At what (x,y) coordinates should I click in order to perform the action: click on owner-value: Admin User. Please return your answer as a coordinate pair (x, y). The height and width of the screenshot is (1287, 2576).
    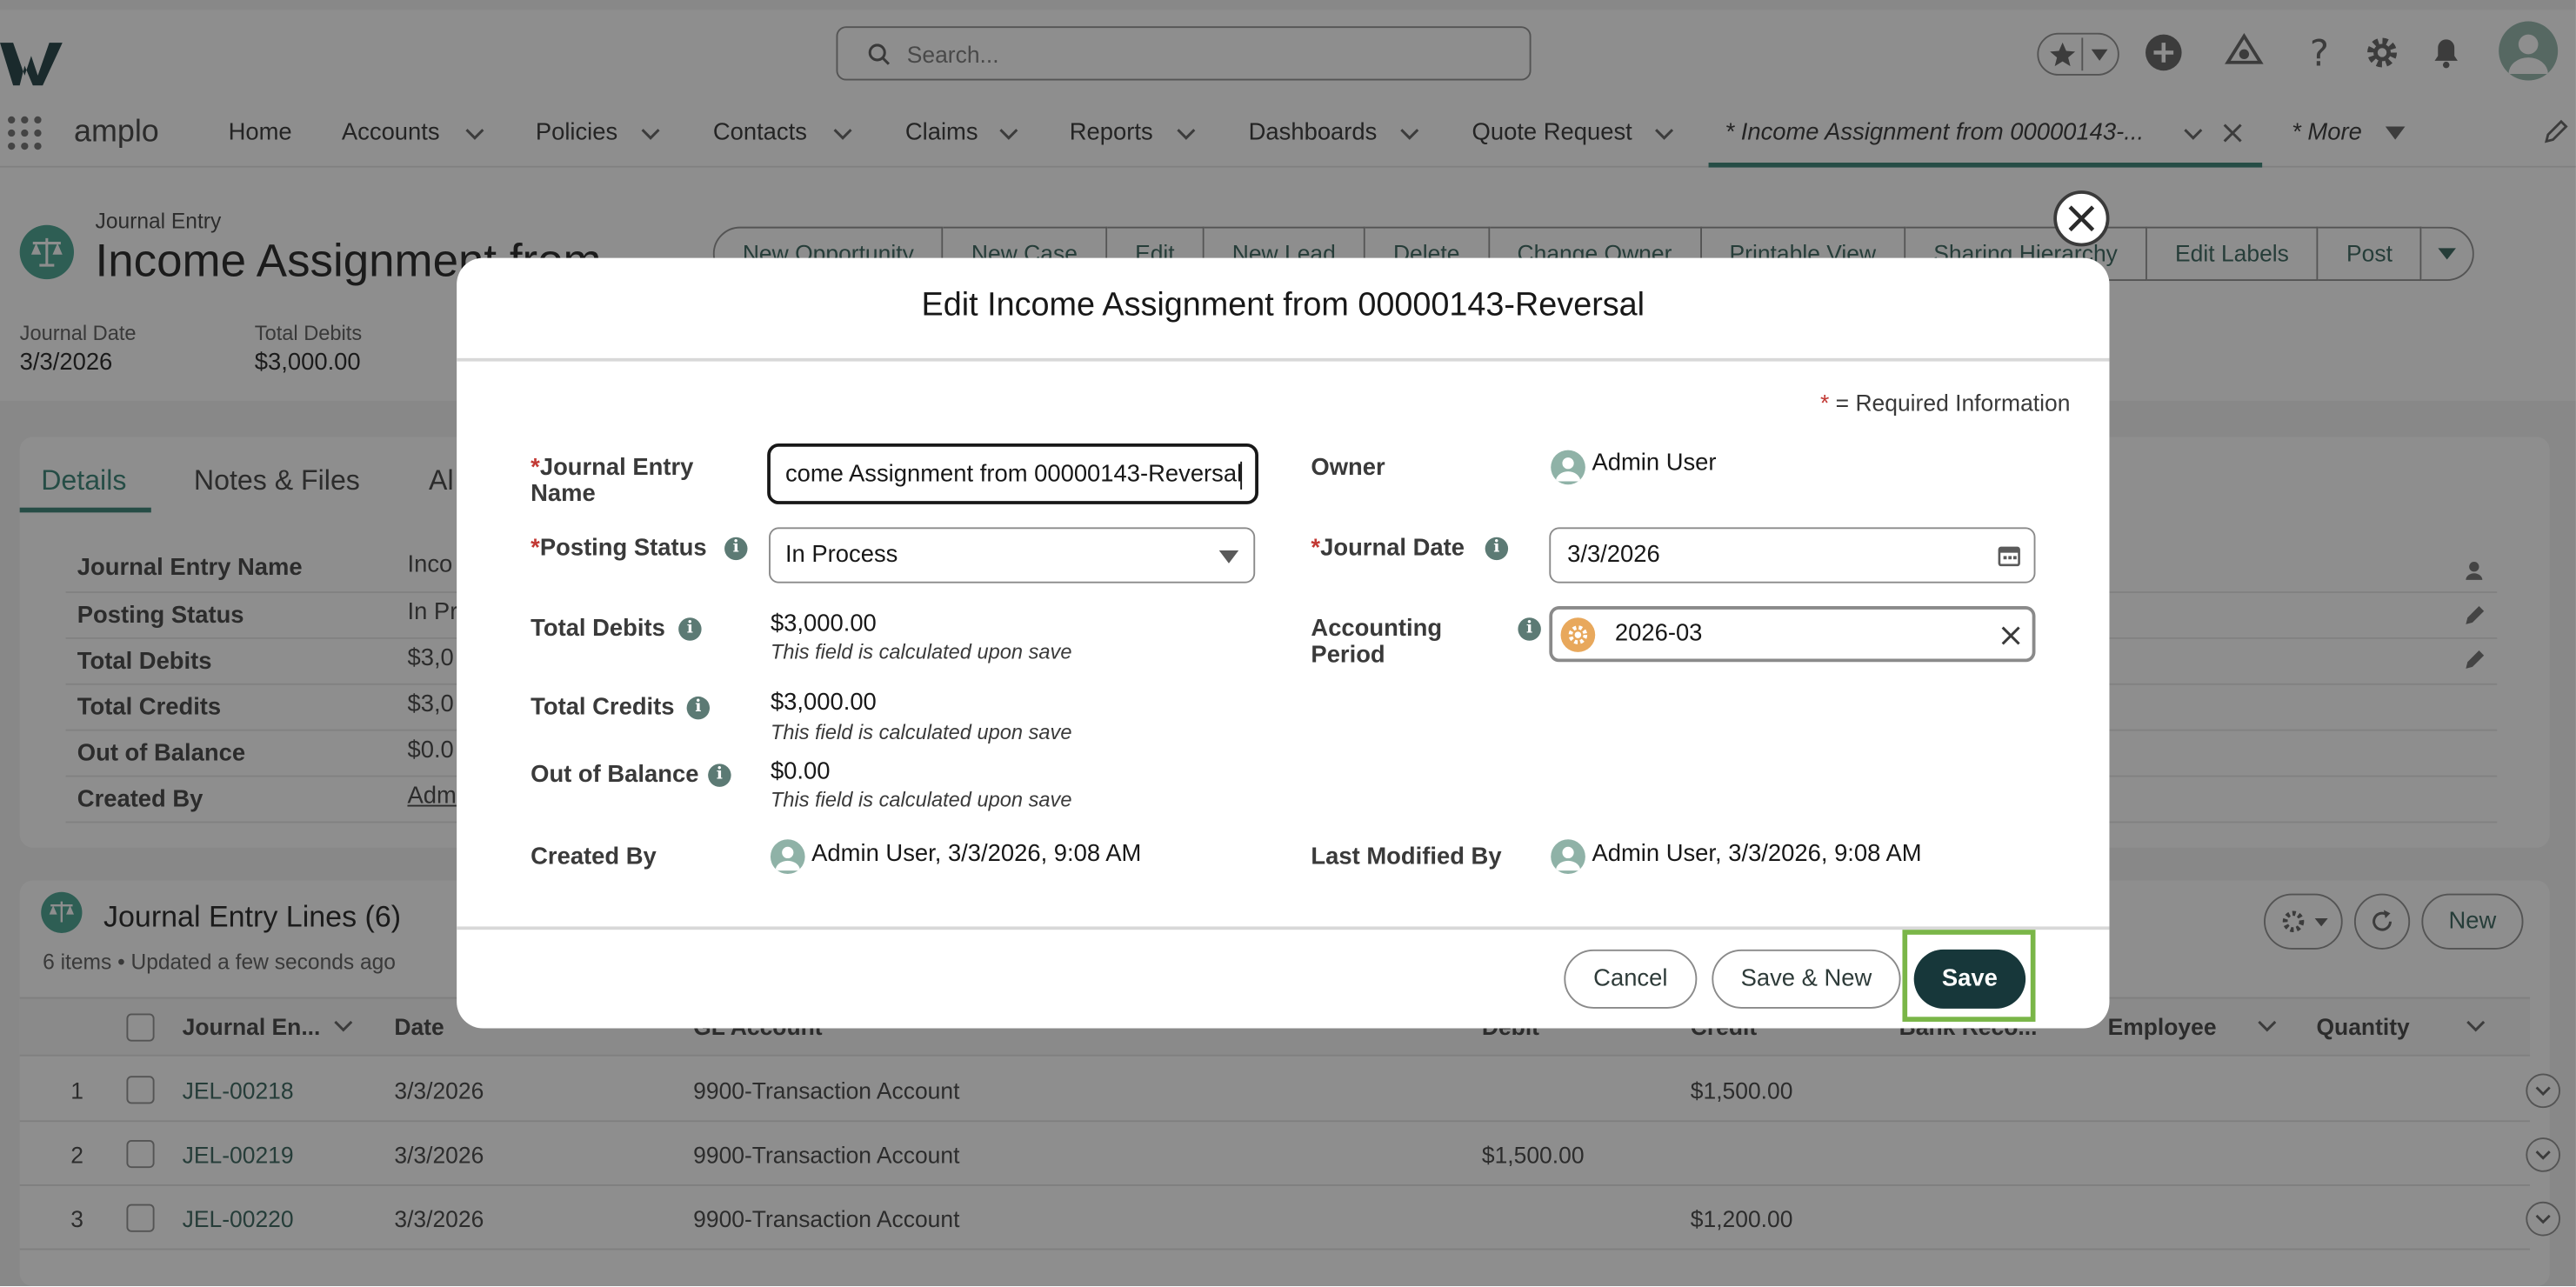
    Looking at the image, I should click on (1654, 463).